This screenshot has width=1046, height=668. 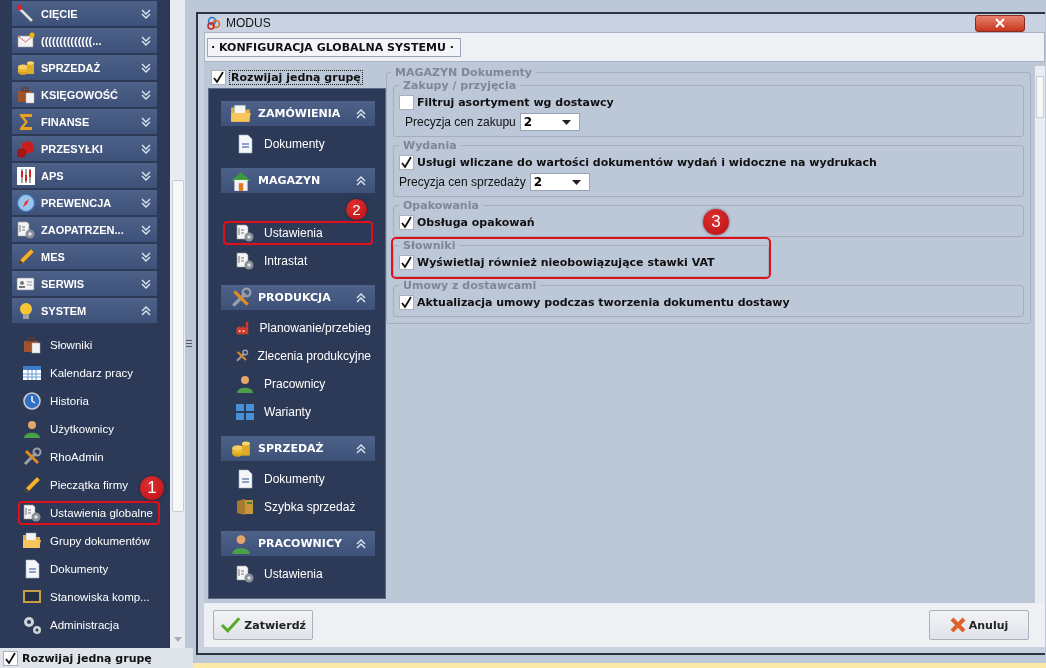 What do you see at coordinates (26, 13) in the screenshot?
I see `saw-icon` at bounding box center [26, 13].